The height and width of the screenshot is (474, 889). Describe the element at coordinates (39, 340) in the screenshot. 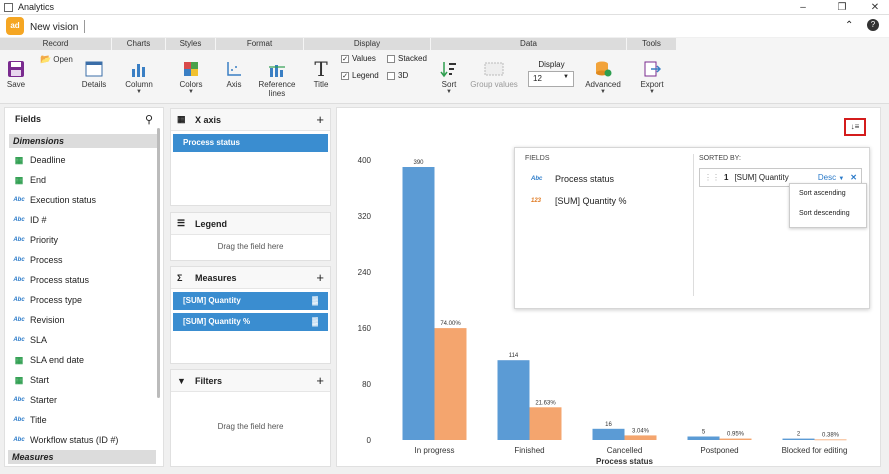

I see `field-label: SLA` at that location.